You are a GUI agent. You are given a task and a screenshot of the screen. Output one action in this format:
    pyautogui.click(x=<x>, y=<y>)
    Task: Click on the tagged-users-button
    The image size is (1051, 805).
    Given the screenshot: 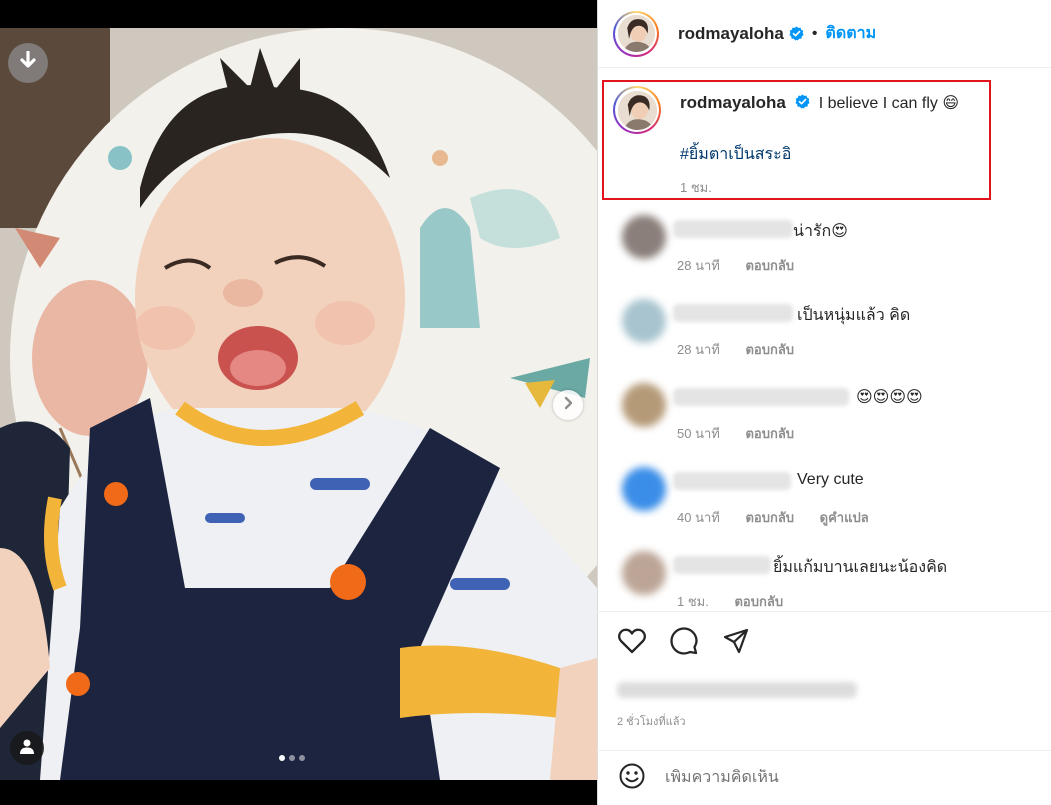 What is the action you would take?
    pyautogui.click(x=27, y=748)
    